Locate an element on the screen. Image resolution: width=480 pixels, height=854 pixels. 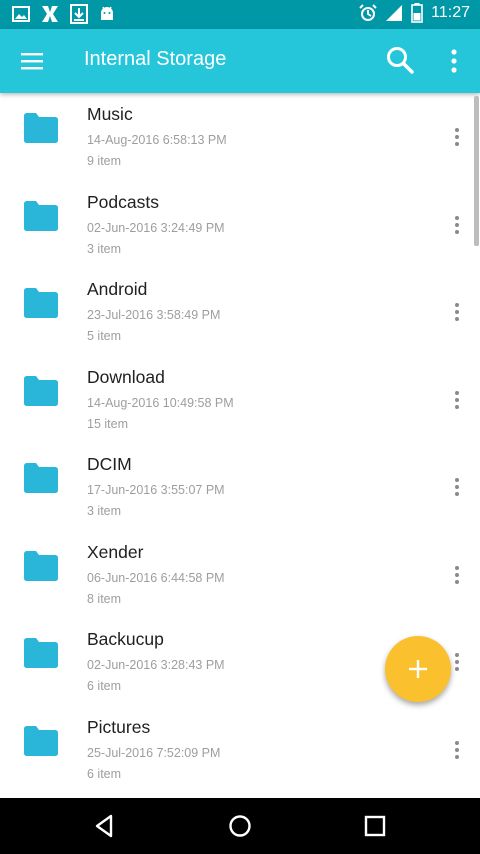
add-fab-button is located at coordinates (418, 669).